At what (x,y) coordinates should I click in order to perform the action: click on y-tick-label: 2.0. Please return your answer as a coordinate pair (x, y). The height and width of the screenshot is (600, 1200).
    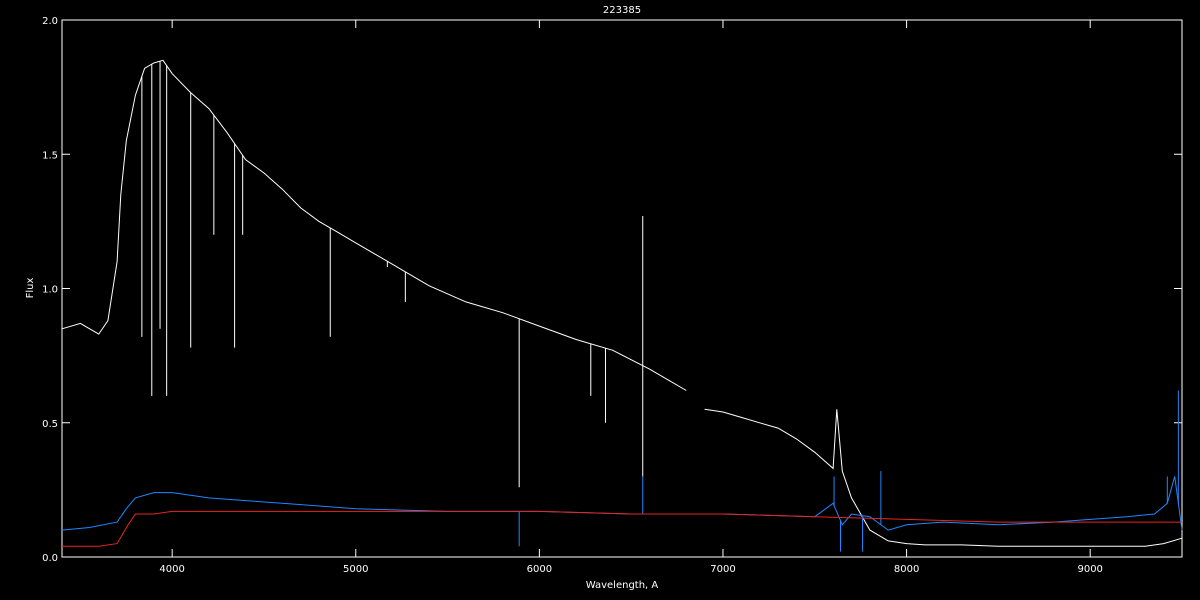
    Looking at the image, I should click on (50, 21).